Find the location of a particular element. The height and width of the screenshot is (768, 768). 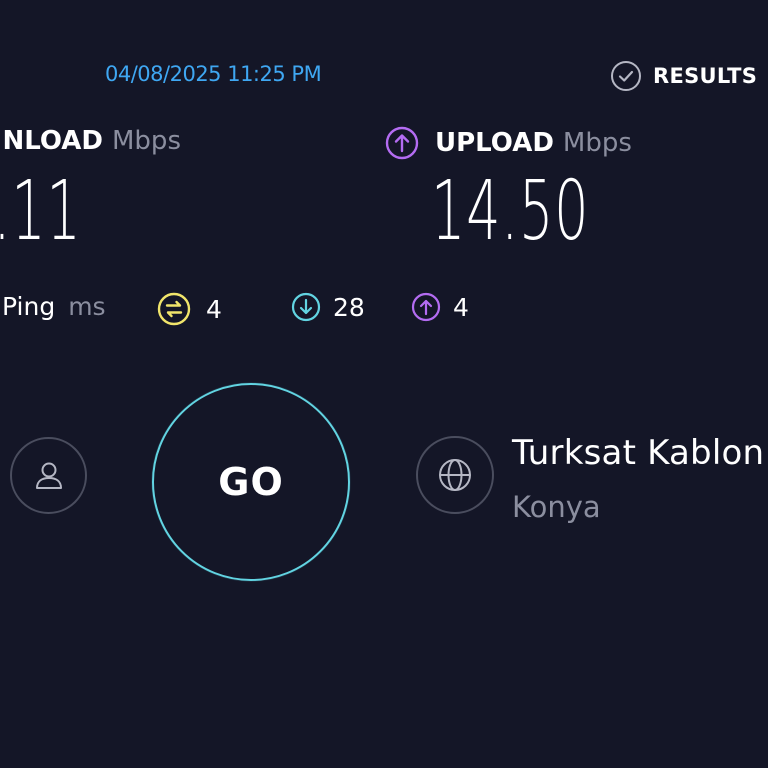

upload-unit: Mbps is located at coordinates (597, 143).